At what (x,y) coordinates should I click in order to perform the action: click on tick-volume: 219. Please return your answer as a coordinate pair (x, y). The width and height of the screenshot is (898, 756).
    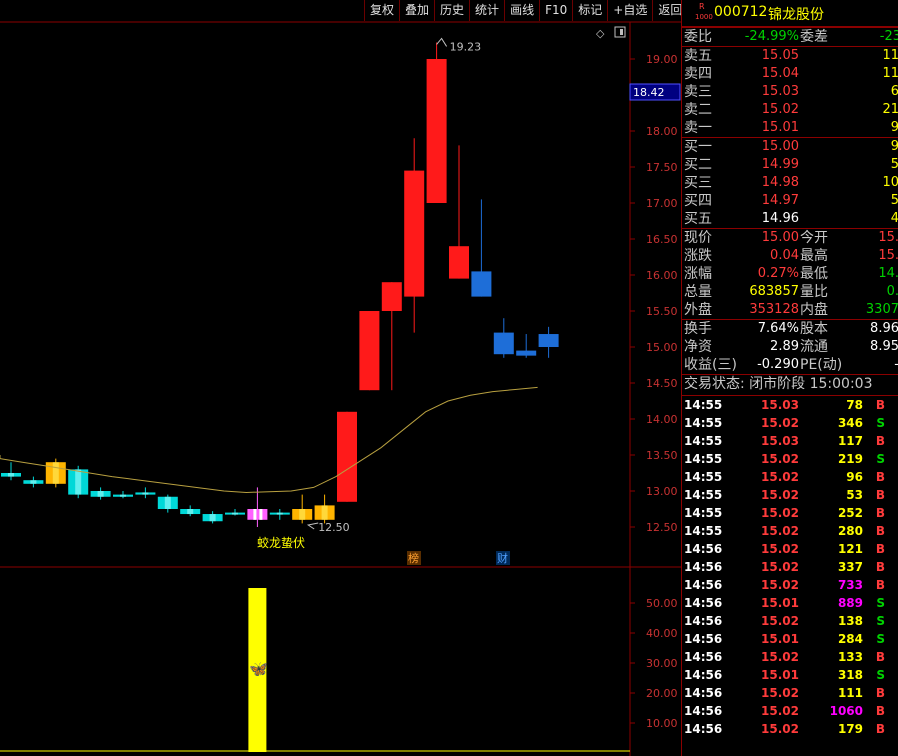
    Looking at the image, I should click on (850, 459).